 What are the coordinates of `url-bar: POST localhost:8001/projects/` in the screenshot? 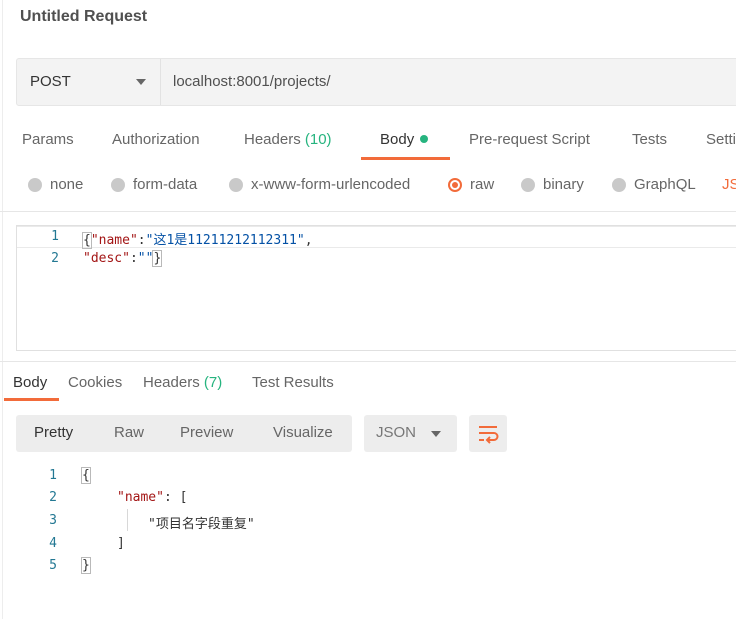 It's located at (376, 82).